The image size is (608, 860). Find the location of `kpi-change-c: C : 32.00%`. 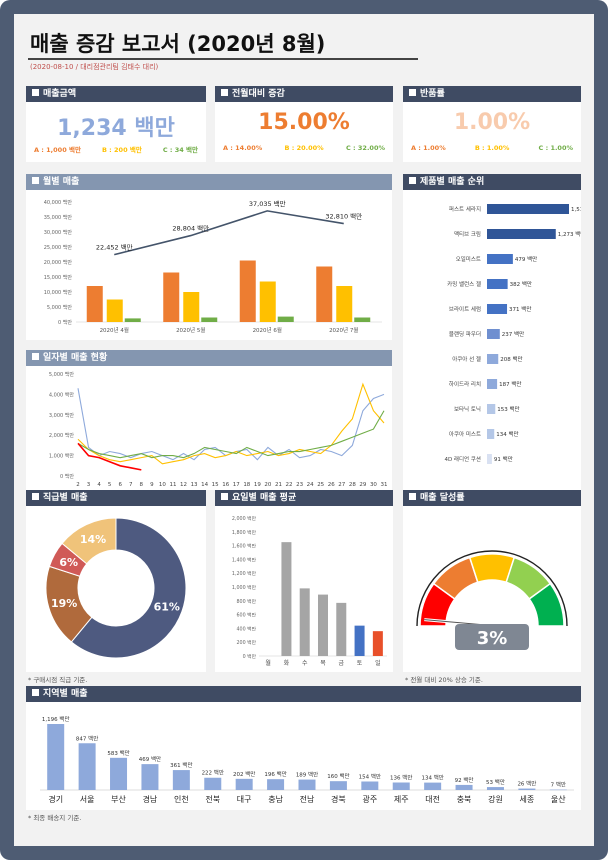

kpi-change-c: C : 32.00% is located at coordinates (365, 148).